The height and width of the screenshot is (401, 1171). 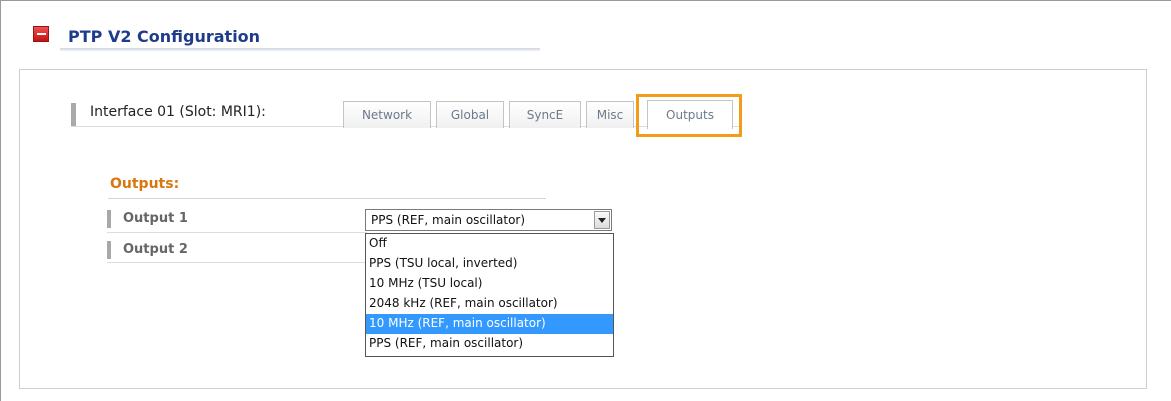 What do you see at coordinates (489, 304) in the screenshot?
I see `dropdown-option-2048khz-ref: 2048 kHz (REF, main oscillator)` at bounding box center [489, 304].